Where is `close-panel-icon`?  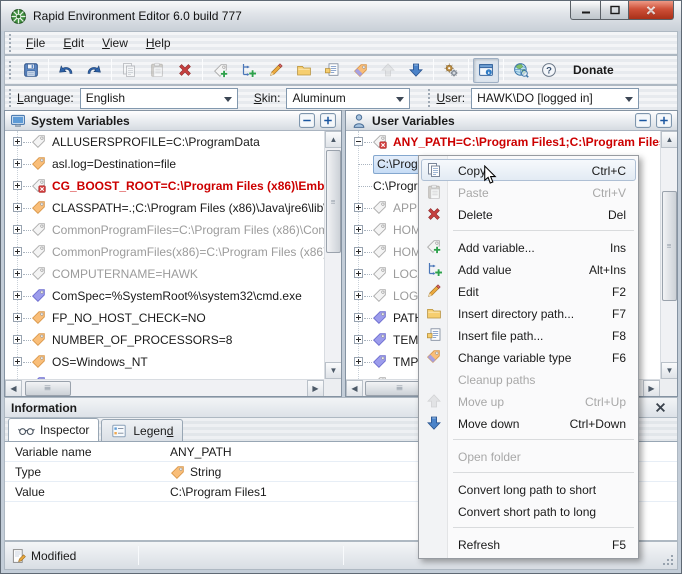 close-panel-icon is located at coordinates (662, 409).